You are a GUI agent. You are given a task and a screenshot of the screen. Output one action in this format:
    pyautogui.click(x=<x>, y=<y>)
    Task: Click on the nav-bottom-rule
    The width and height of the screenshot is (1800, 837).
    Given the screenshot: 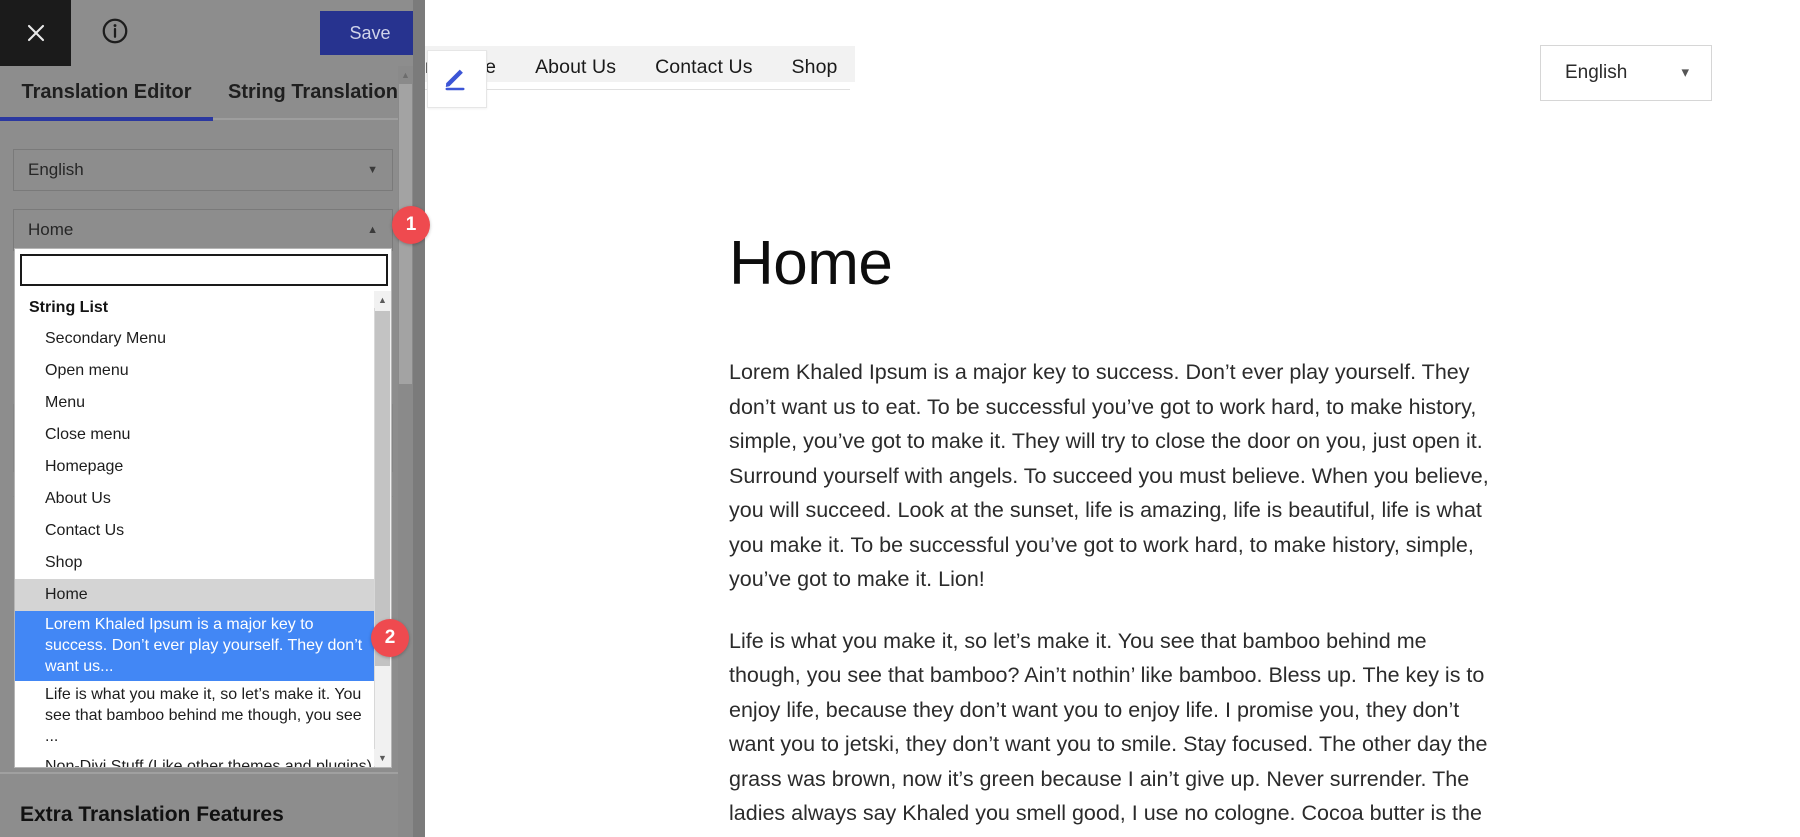 What is the action you would take?
    pyautogui.click(x=637, y=89)
    